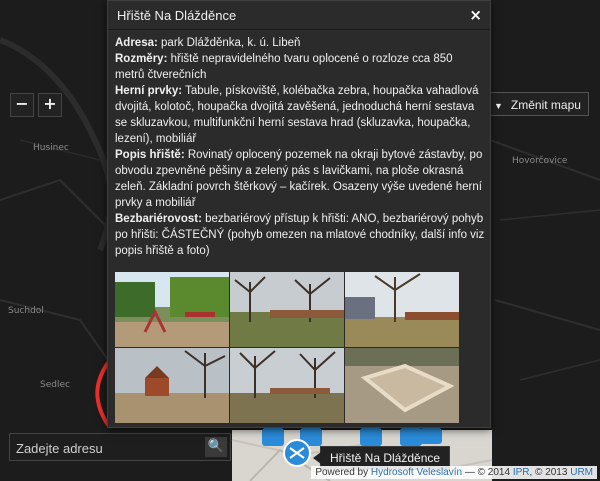 This screenshot has width=600, height=481. Describe the element at coordinates (343, 472) in the screenshot. I see `attribution-prefix: Powered by` at that location.